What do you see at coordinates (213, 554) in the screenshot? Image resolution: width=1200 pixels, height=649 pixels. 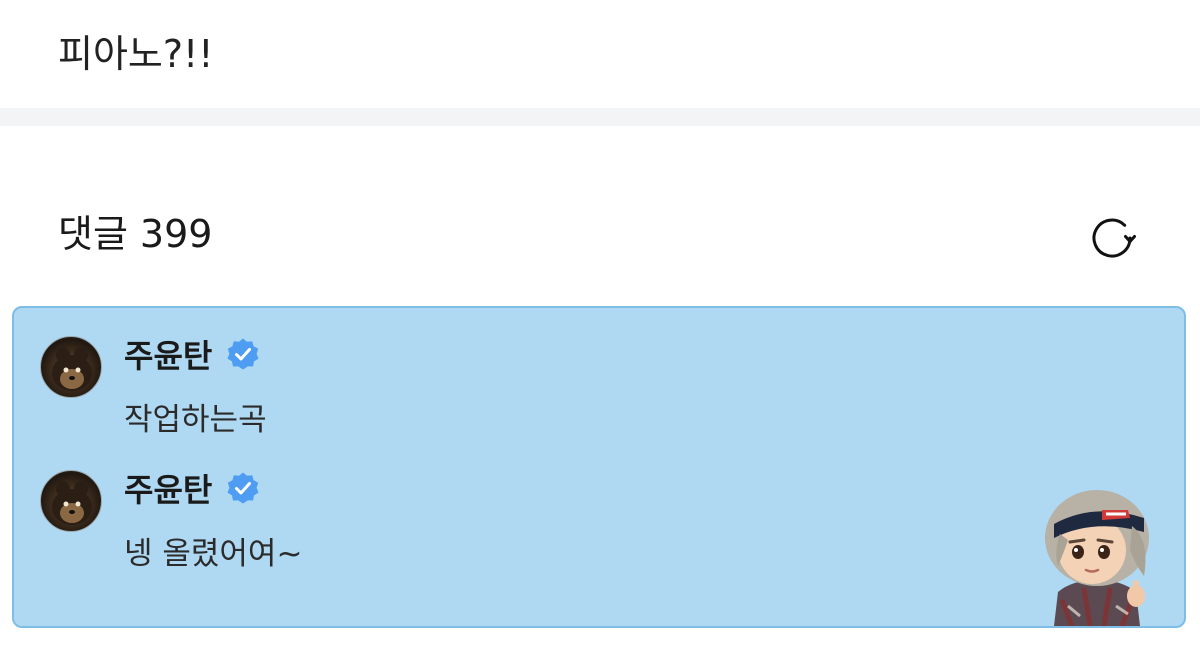 I see `comment-text: 넹 올렸어여~` at bounding box center [213, 554].